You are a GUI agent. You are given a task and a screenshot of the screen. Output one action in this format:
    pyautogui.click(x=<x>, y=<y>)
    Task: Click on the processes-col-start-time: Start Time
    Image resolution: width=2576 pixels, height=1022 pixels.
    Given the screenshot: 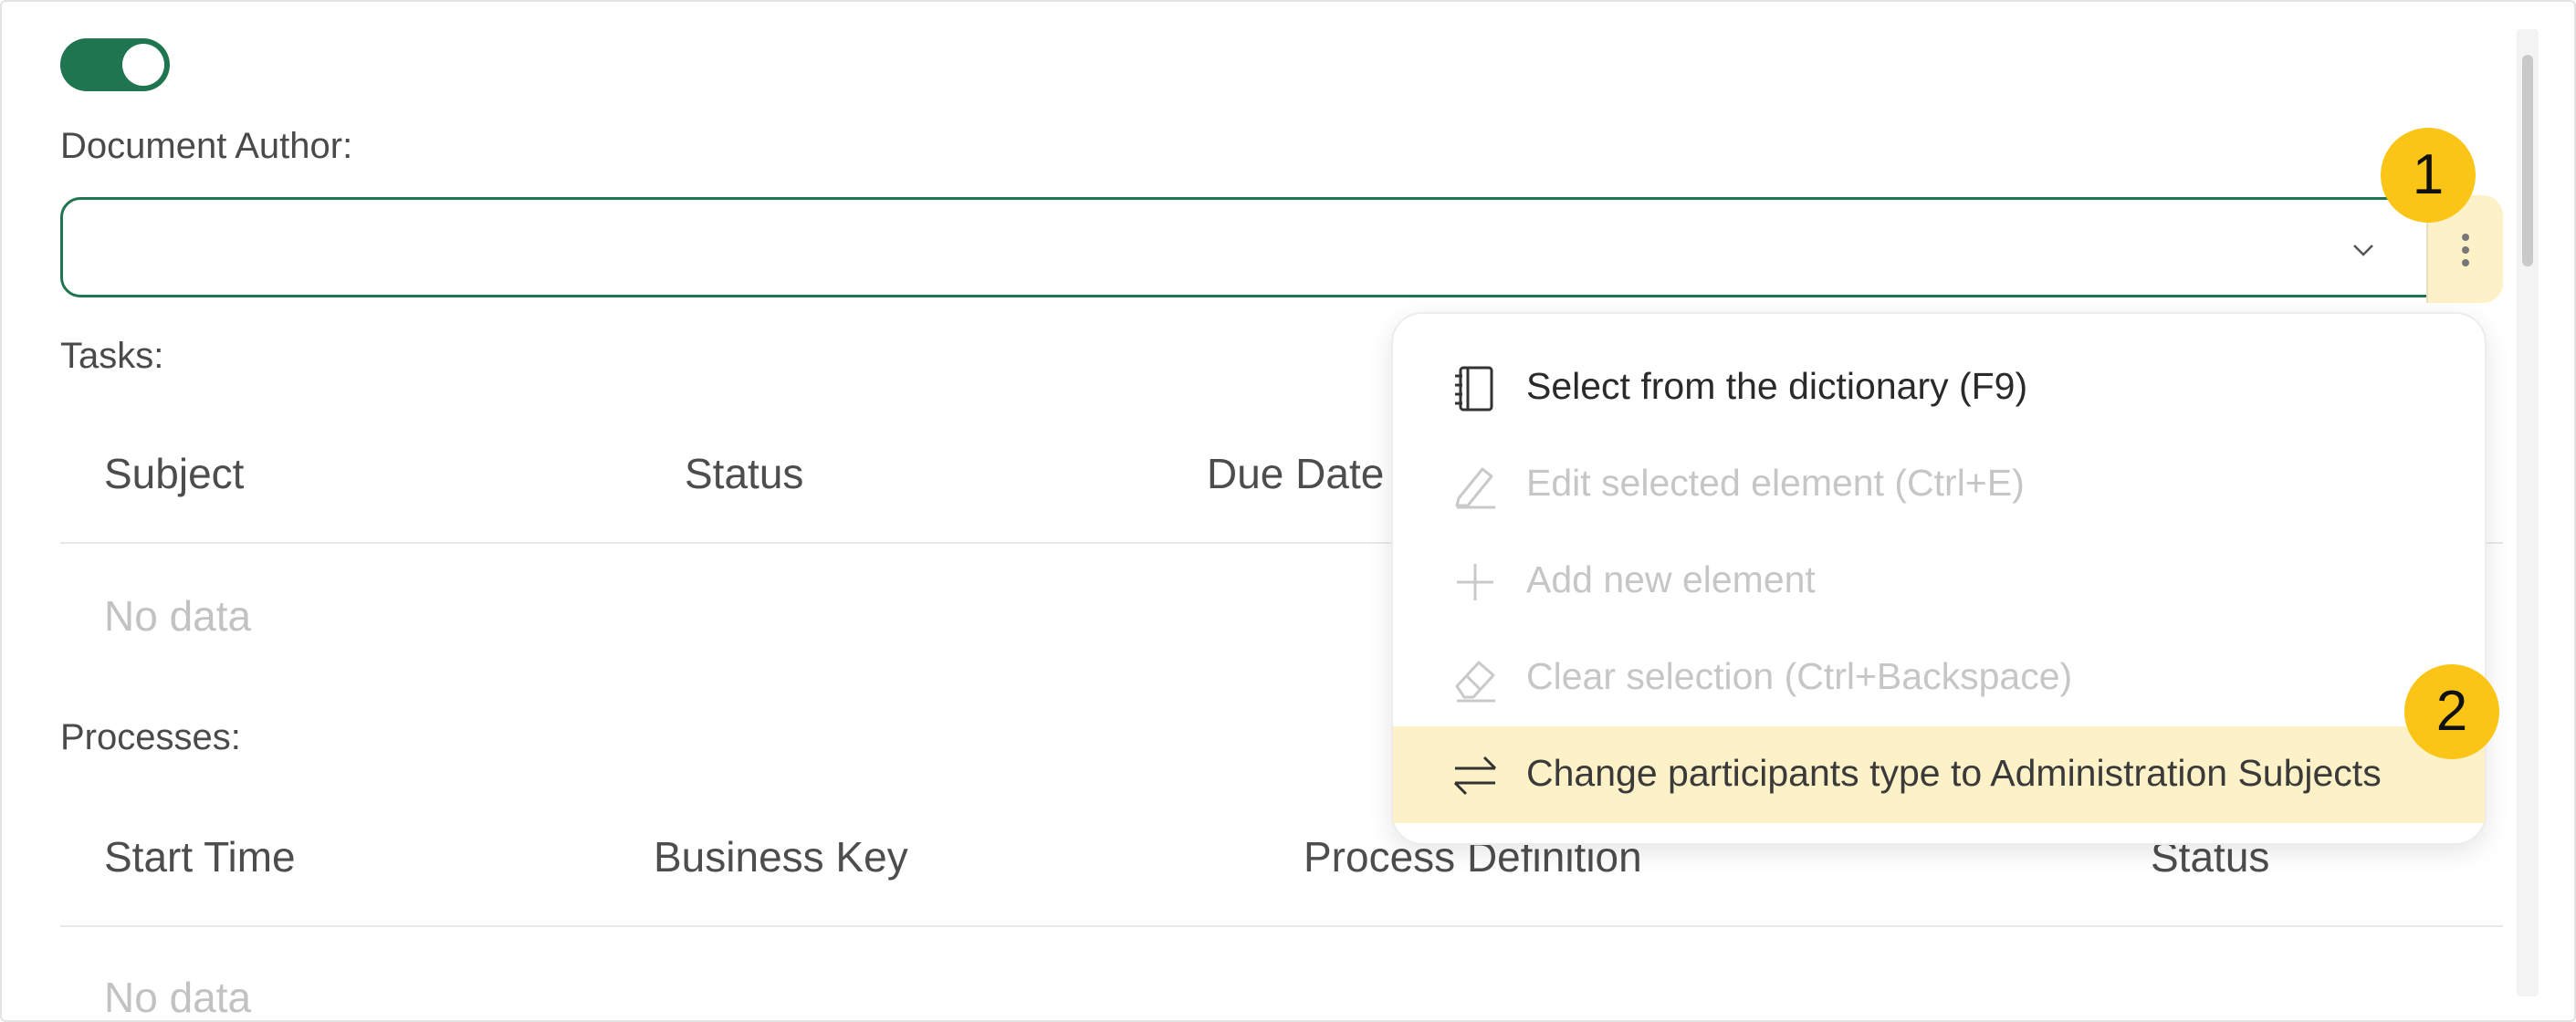 What is the action you would take?
    pyautogui.click(x=200, y=857)
    